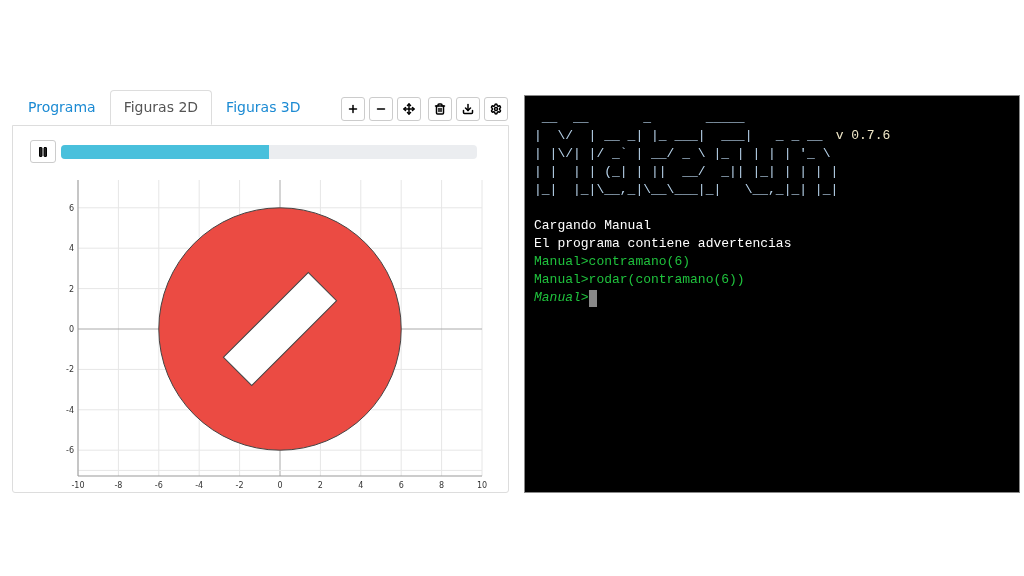 This screenshot has width=1024, height=576. What do you see at coordinates (71, 289) in the screenshot?
I see `y-tick-label: 2` at bounding box center [71, 289].